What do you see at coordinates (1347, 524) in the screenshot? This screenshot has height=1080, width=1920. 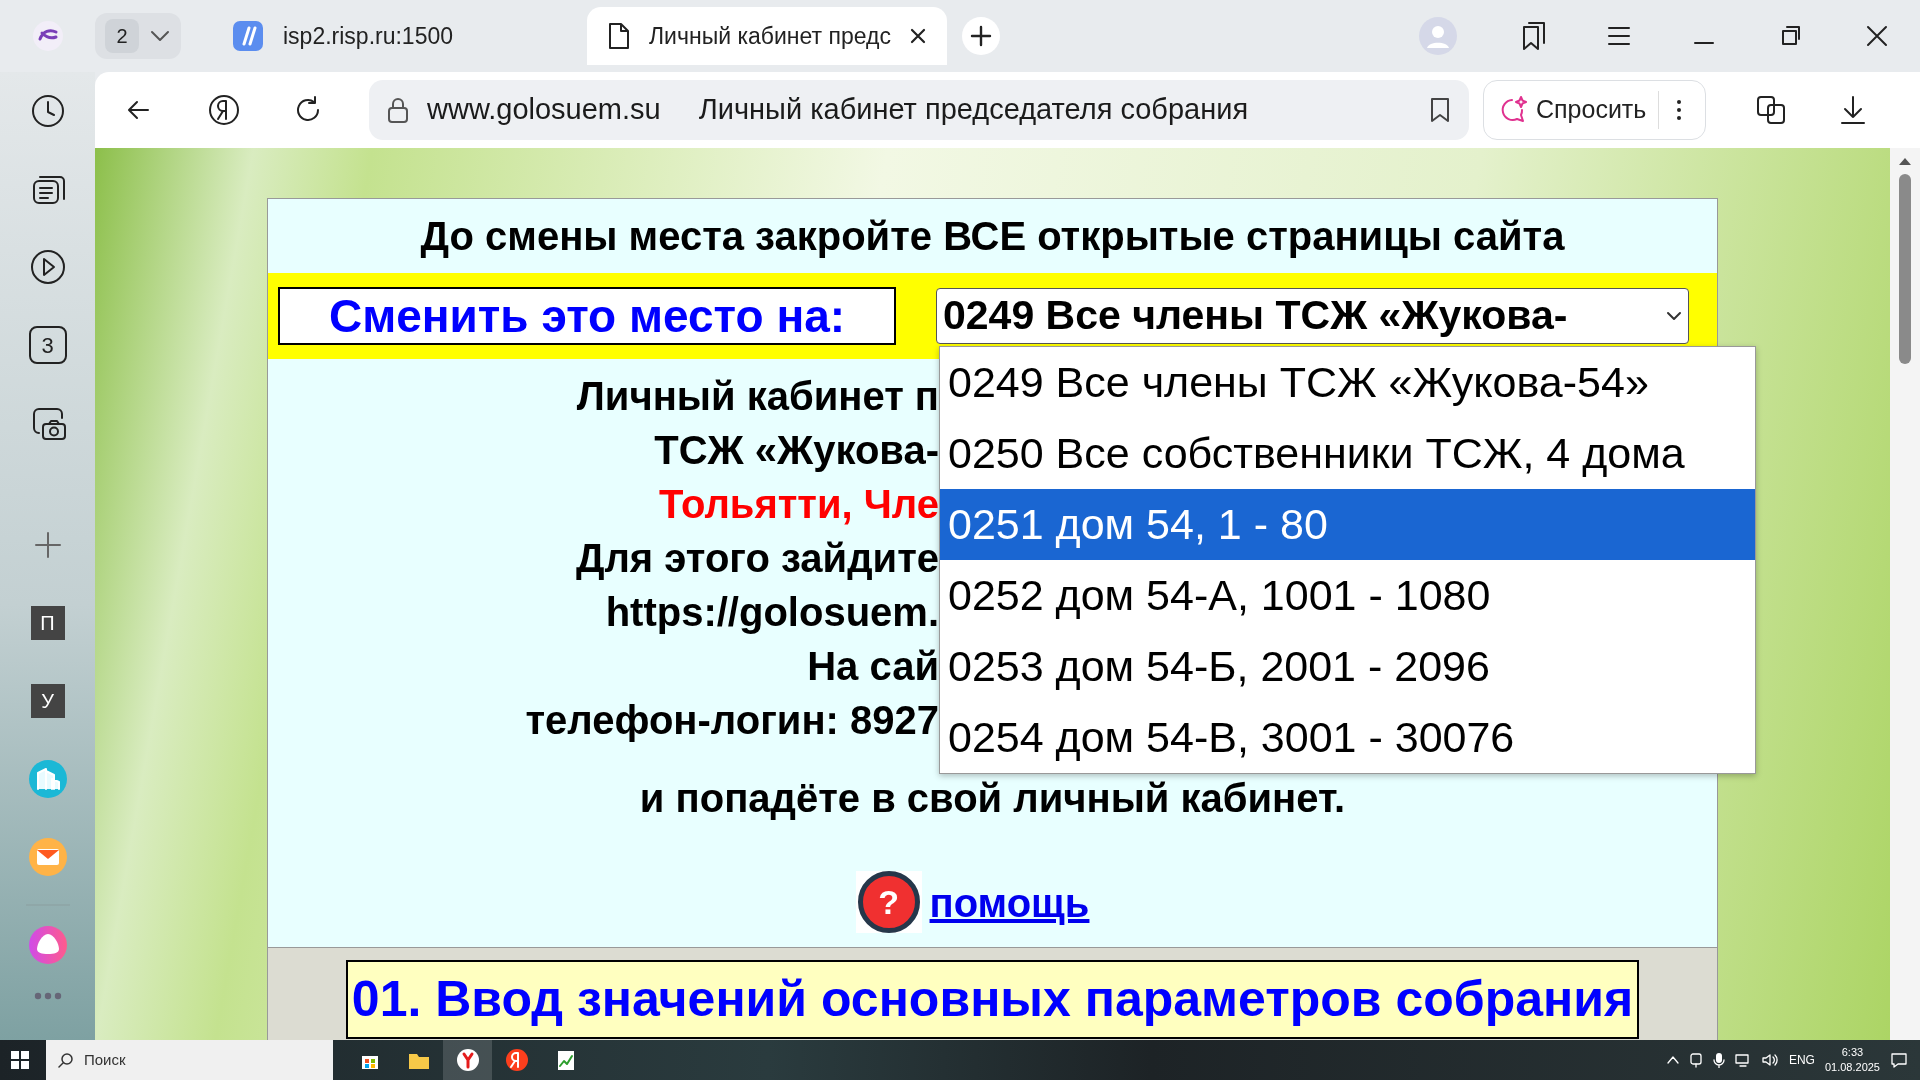 I see `dropdown-option: 0251 дом 54, 1 - 80` at bounding box center [1347, 524].